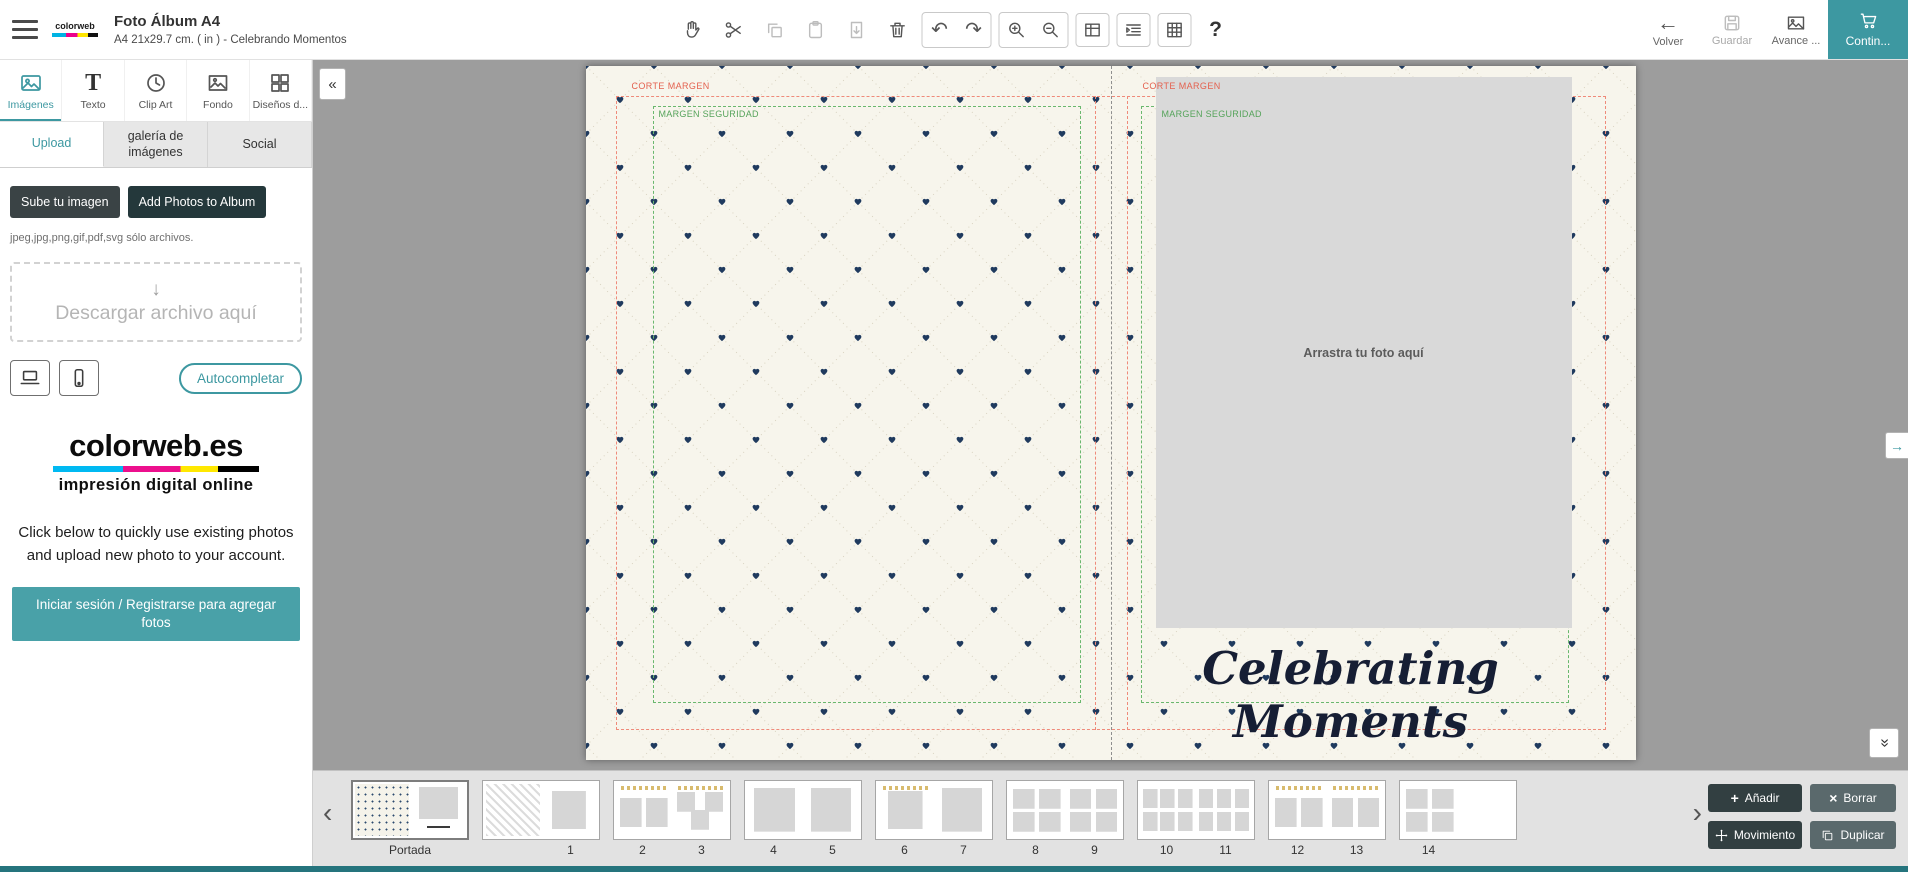  I want to click on images-icon, so click(30, 82).